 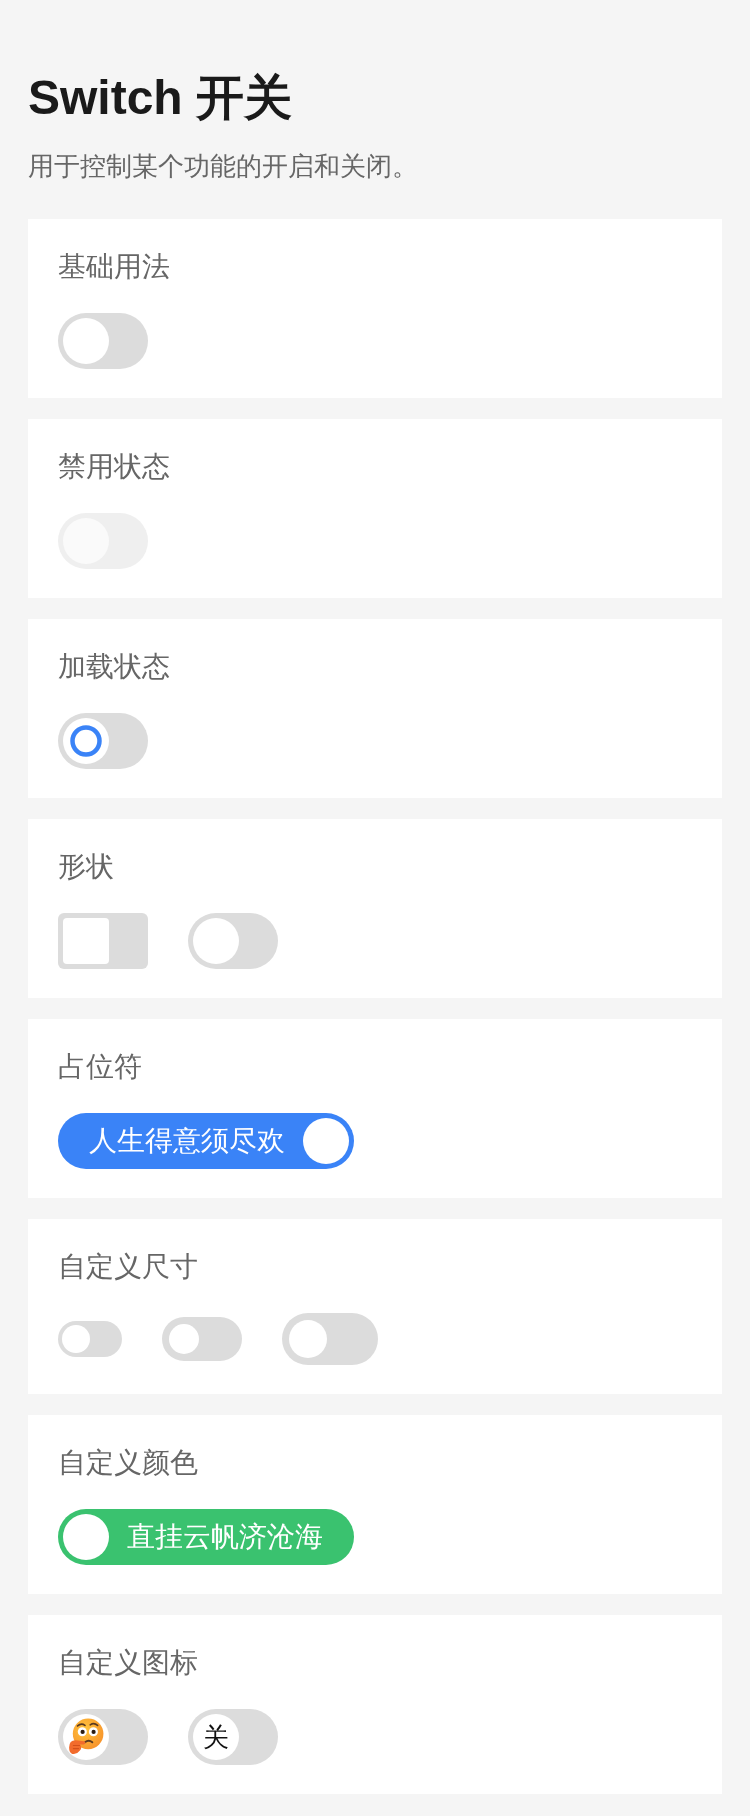 I want to click on section-heading: 自定义尺寸, so click(x=128, y=1267).